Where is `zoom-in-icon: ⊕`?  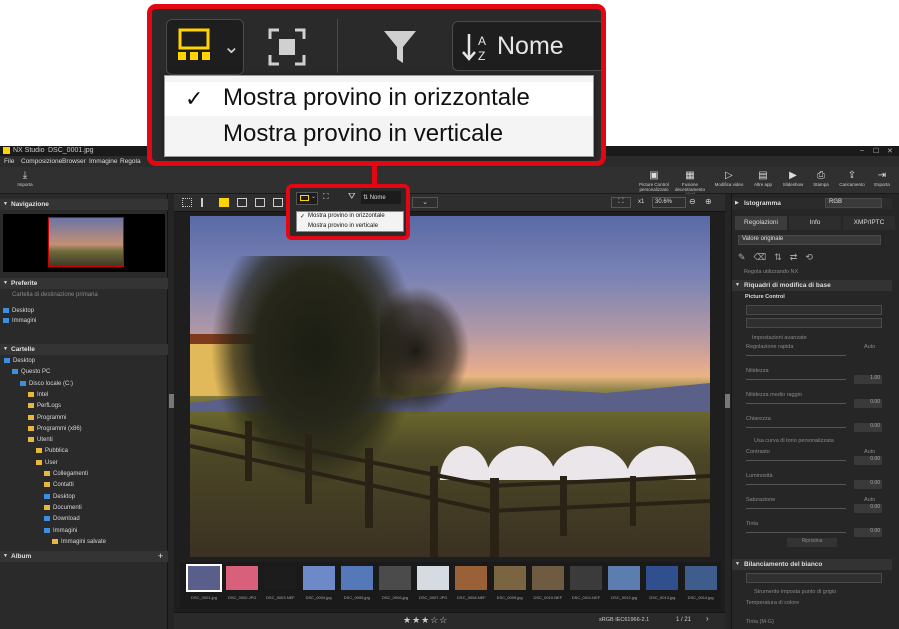
zoom-in-icon: ⊕ is located at coordinates (710, 202).